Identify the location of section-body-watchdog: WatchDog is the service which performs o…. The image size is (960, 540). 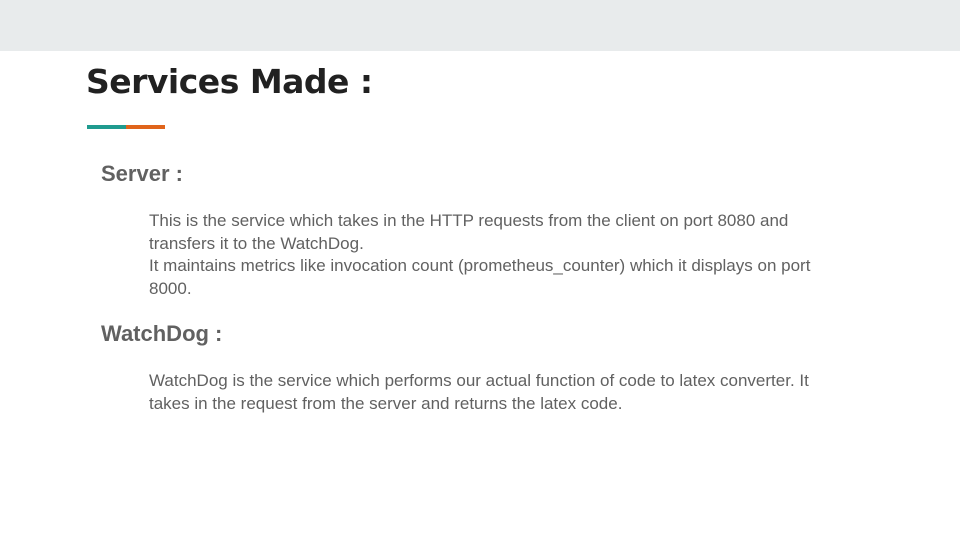
(499, 392).